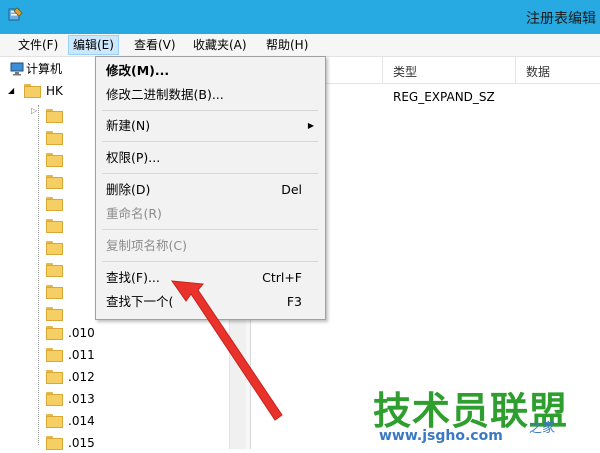  I want to click on site-watermark: 技术员联盟 之家 www.jsgho.com, so click(485, 414).